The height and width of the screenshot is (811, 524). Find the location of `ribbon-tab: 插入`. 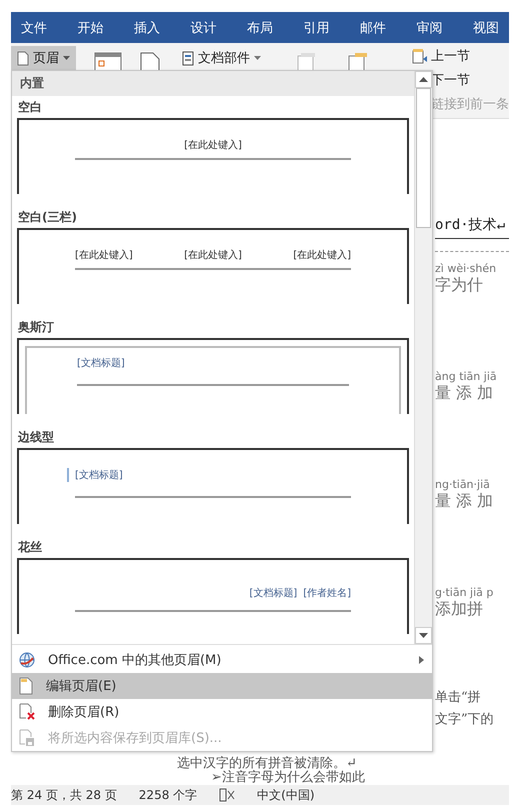

ribbon-tab: 插入 is located at coordinates (147, 27).